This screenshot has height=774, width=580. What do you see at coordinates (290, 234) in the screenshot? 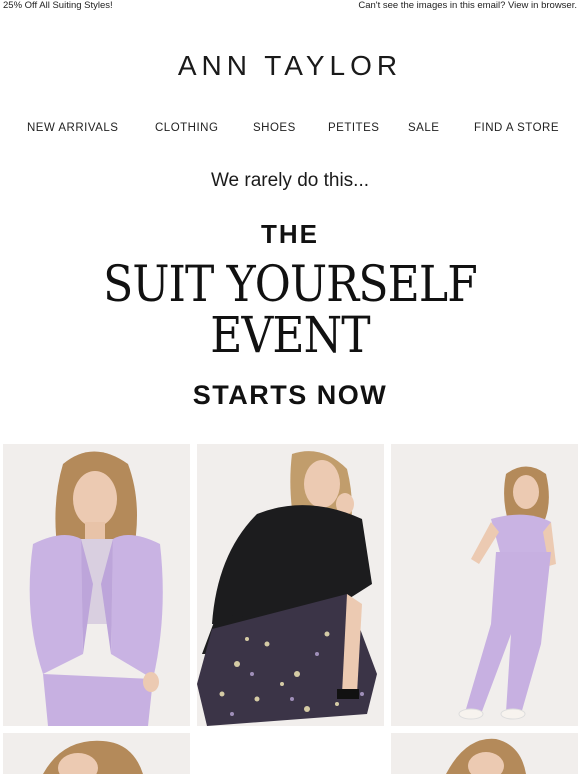
I see `hero-the: THE` at bounding box center [290, 234].